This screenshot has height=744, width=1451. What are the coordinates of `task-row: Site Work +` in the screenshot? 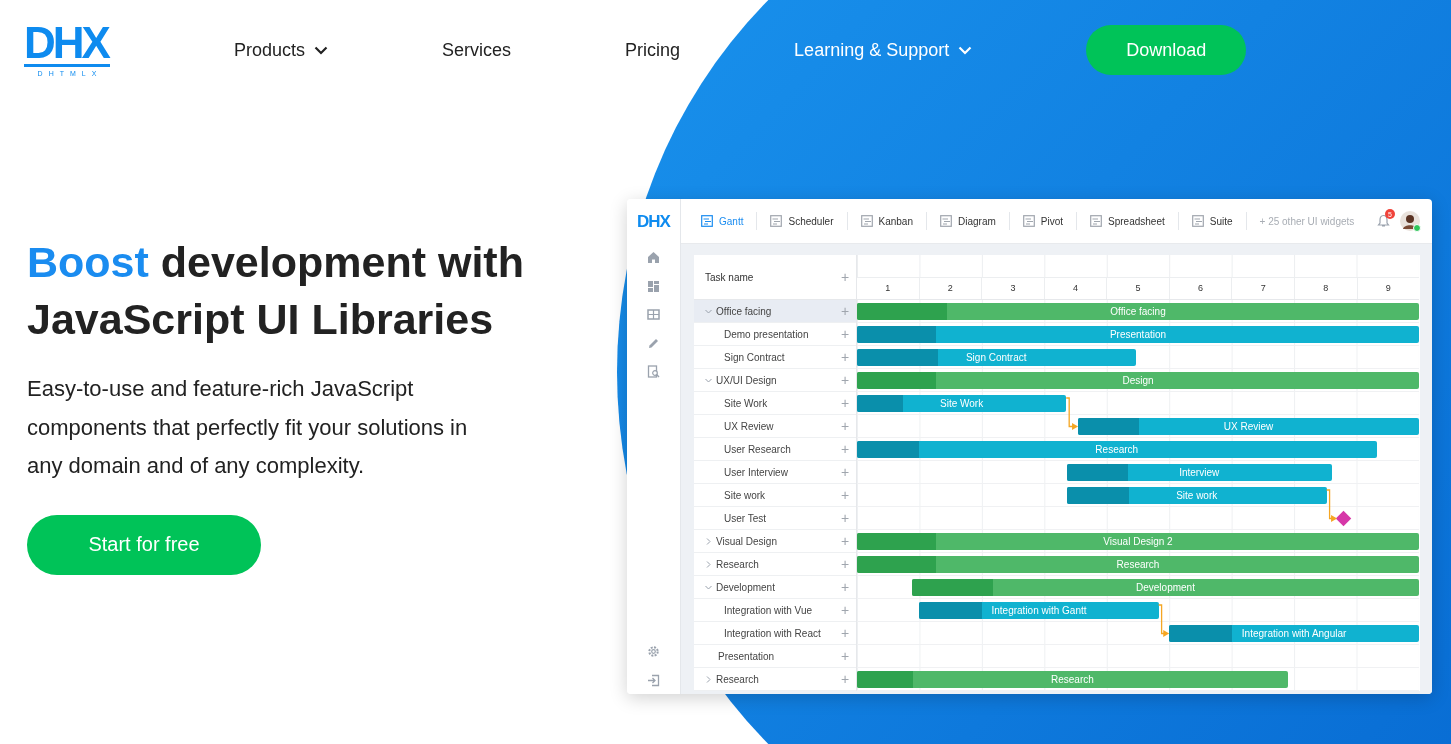 It's located at (775, 403).